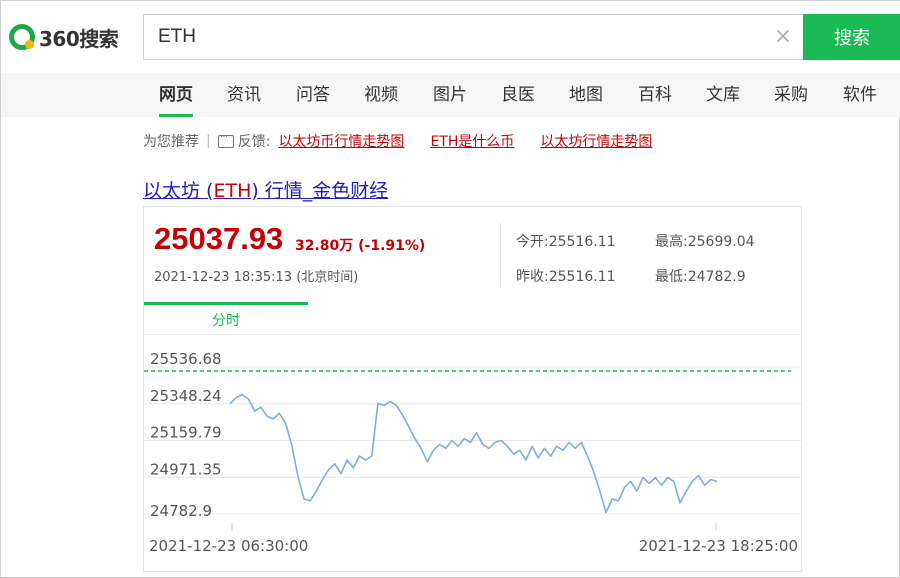 This screenshot has height=578, width=900. What do you see at coordinates (226, 318) in the screenshot?
I see `tab-intraday: 分时` at bounding box center [226, 318].